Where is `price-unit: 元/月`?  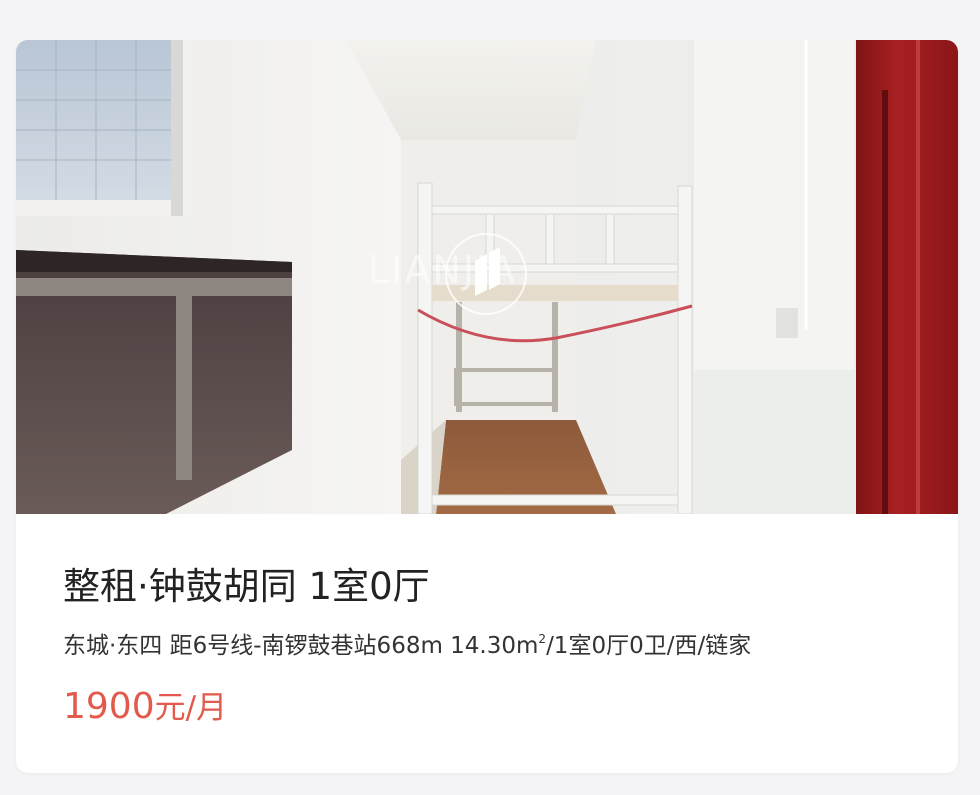
price-unit: 元/月 is located at coordinates (191, 708).